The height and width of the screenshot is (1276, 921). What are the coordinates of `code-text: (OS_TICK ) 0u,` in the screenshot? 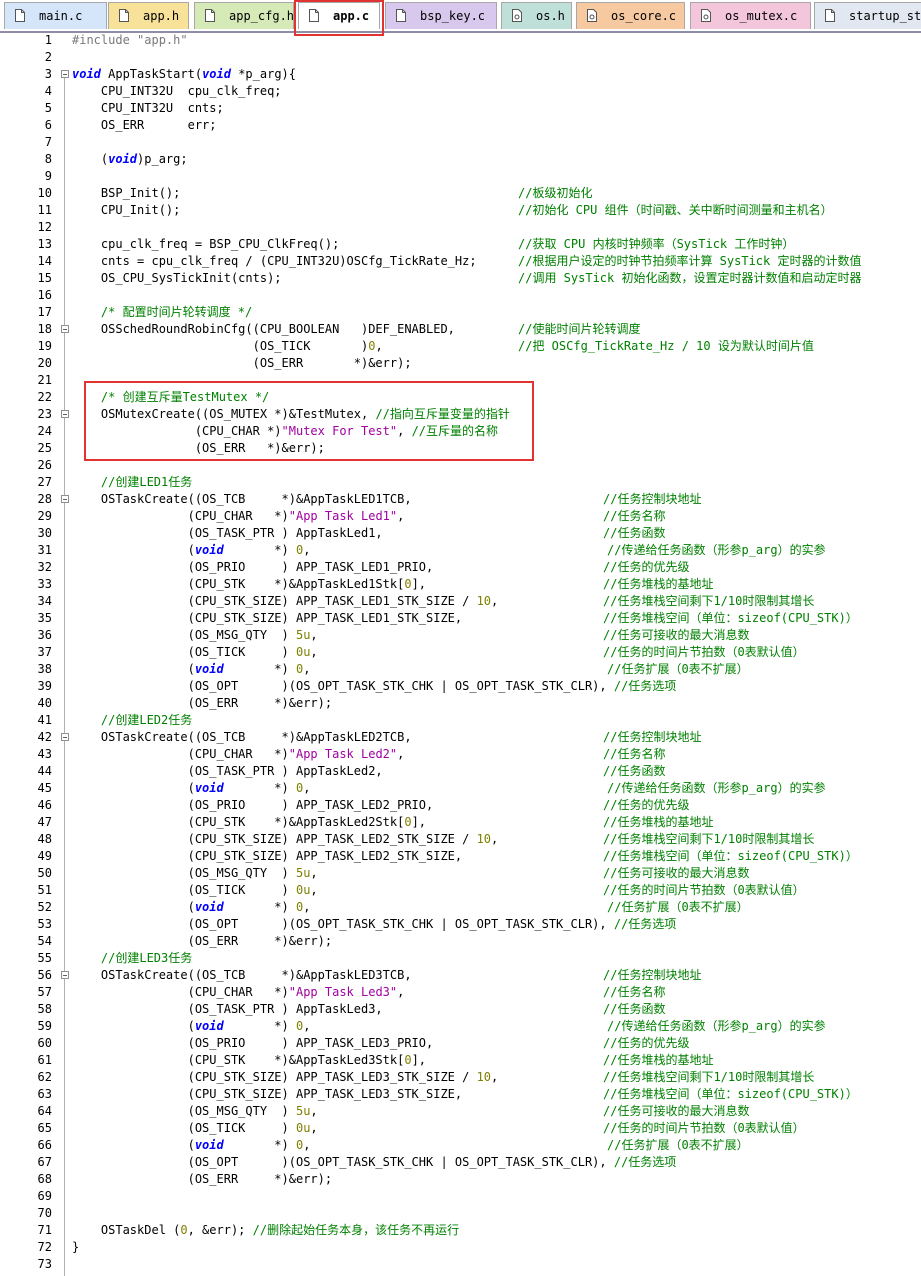 It's located at (195, 652).